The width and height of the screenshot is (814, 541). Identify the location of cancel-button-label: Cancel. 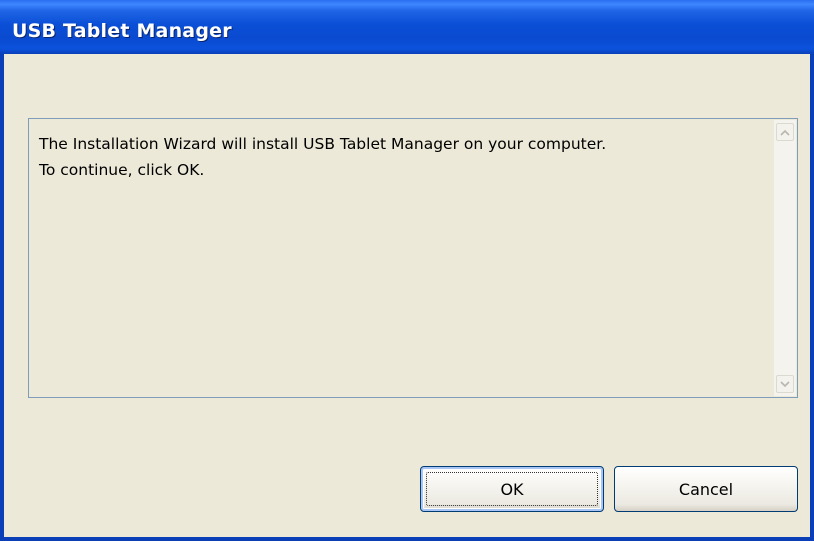
(706, 489).